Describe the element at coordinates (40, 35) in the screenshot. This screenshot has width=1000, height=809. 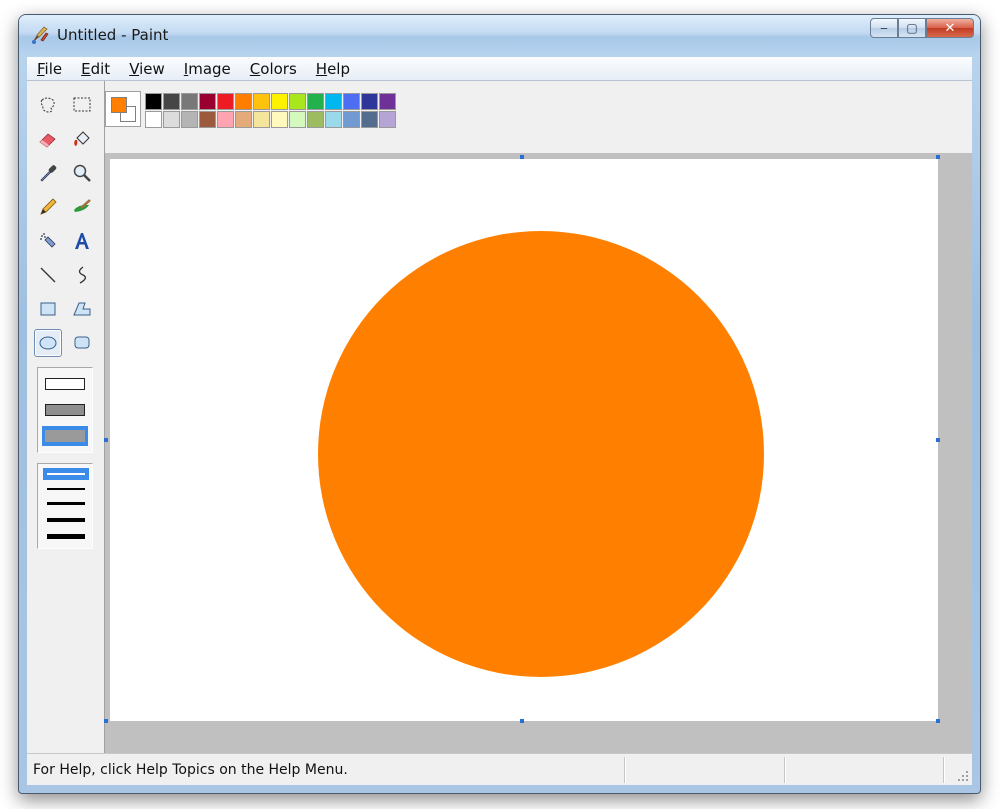
I see `paint-app-icon` at that location.